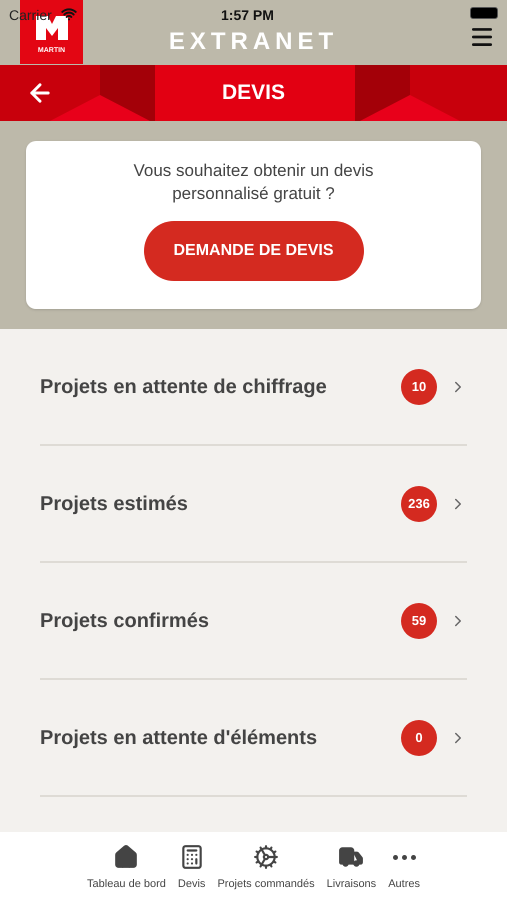 This screenshot has width=507, height=900. Describe the element at coordinates (114, 504) in the screenshot. I see `list-item-label: Projets estimés` at that location.